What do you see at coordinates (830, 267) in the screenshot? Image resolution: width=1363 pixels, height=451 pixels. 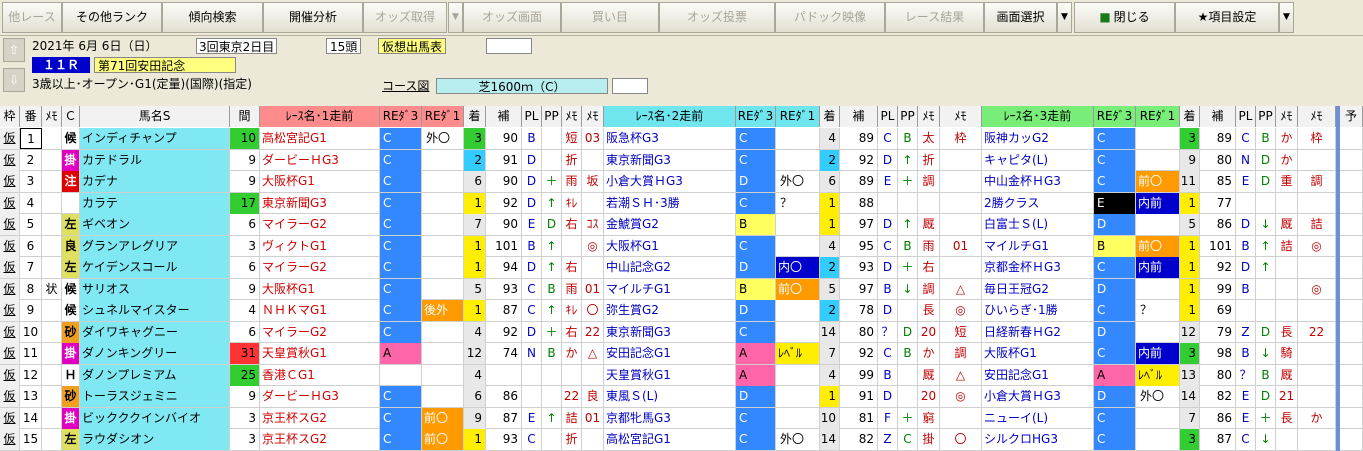 I see `finish-cell: 2` at bounding box center [830, 267].